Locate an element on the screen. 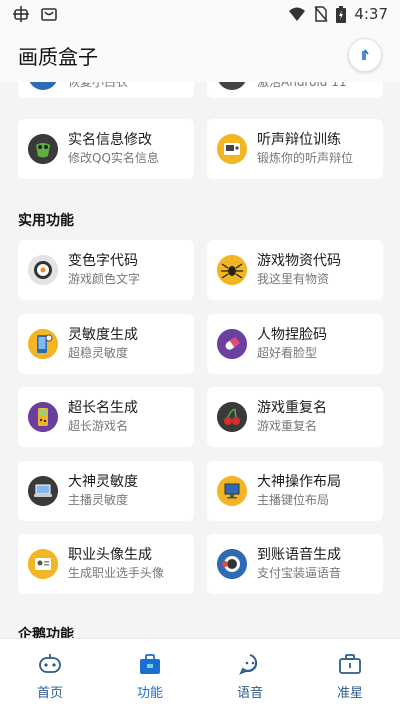 The height and width of the screenshot is (711, 400). card-title: 大神灵敏度 is located at coordinates (103, 482).